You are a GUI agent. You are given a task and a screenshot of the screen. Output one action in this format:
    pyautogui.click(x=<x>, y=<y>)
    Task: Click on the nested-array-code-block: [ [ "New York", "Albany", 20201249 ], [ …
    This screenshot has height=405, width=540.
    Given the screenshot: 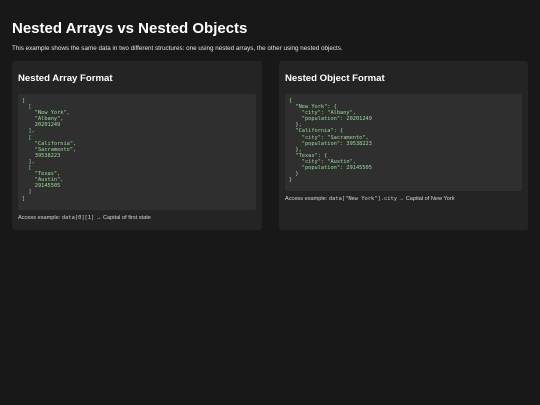 What is the action you would take?
    pyautogui.click(x=137, y=152)
    